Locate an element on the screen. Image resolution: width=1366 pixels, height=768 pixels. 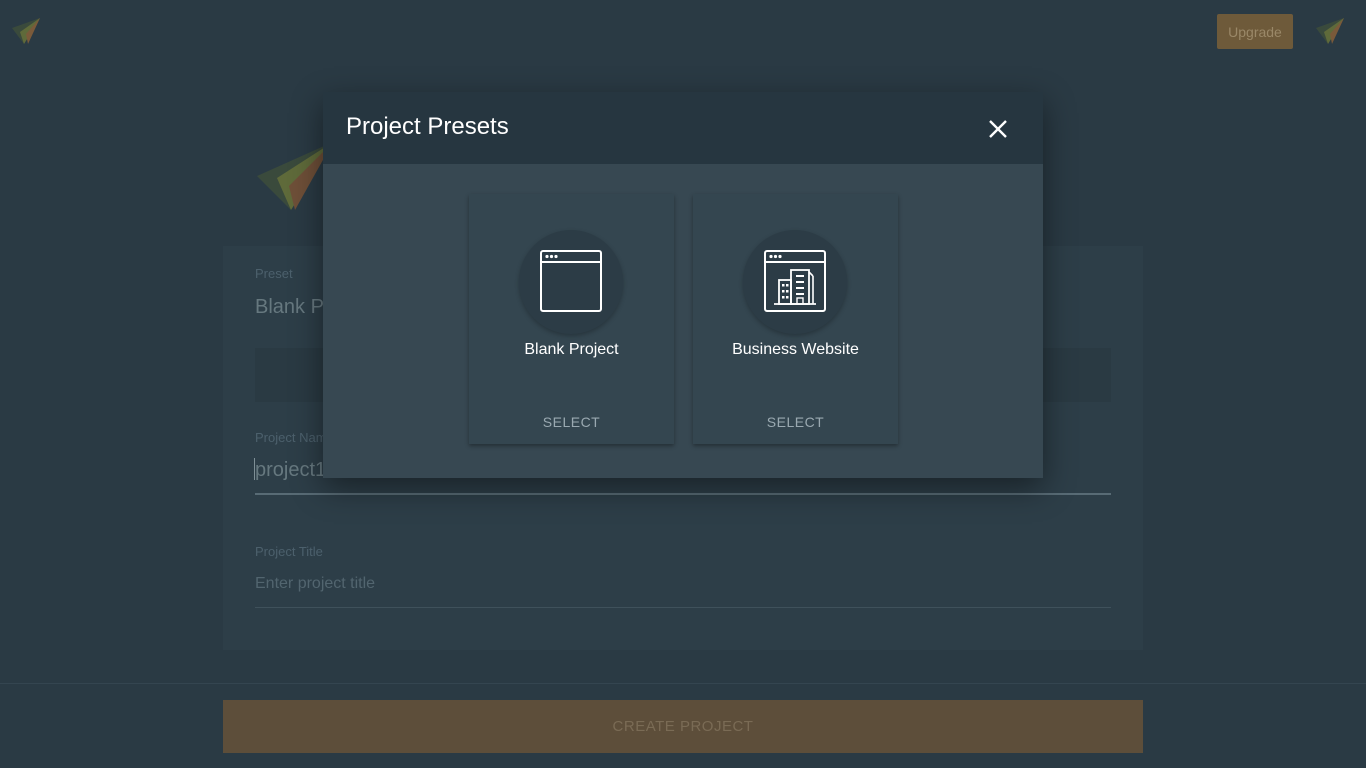
project-title-underline is located at coordinates (683, 607).